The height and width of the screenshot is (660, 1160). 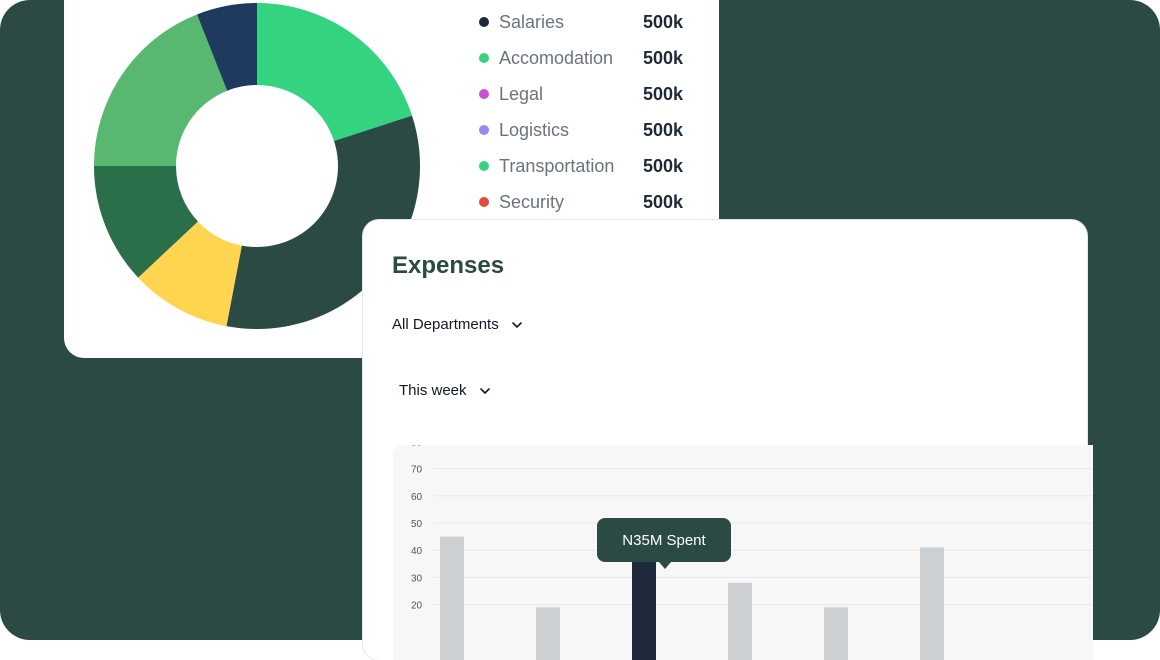 I want to click on legend-label: Legal, so click(x=521, y=93).